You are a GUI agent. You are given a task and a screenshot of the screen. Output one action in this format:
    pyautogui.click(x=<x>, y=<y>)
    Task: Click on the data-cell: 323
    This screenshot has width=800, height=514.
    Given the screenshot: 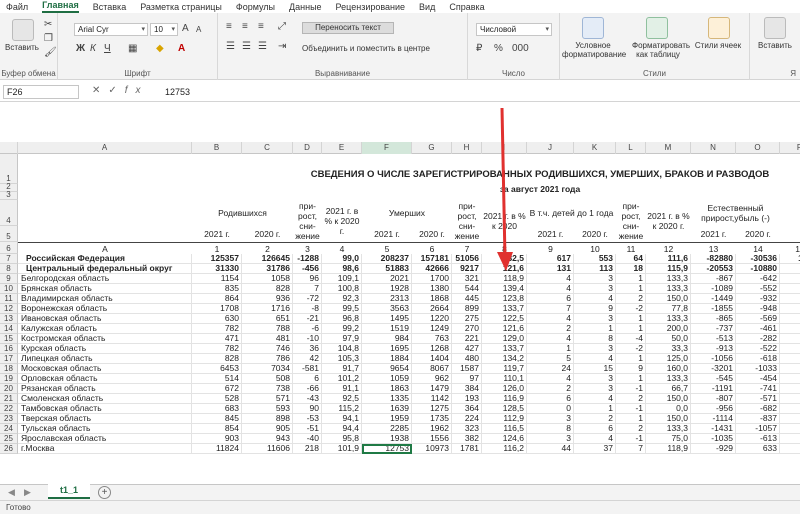 What is the action you would take?
    pyautogui.click(x=467, y=429)
    